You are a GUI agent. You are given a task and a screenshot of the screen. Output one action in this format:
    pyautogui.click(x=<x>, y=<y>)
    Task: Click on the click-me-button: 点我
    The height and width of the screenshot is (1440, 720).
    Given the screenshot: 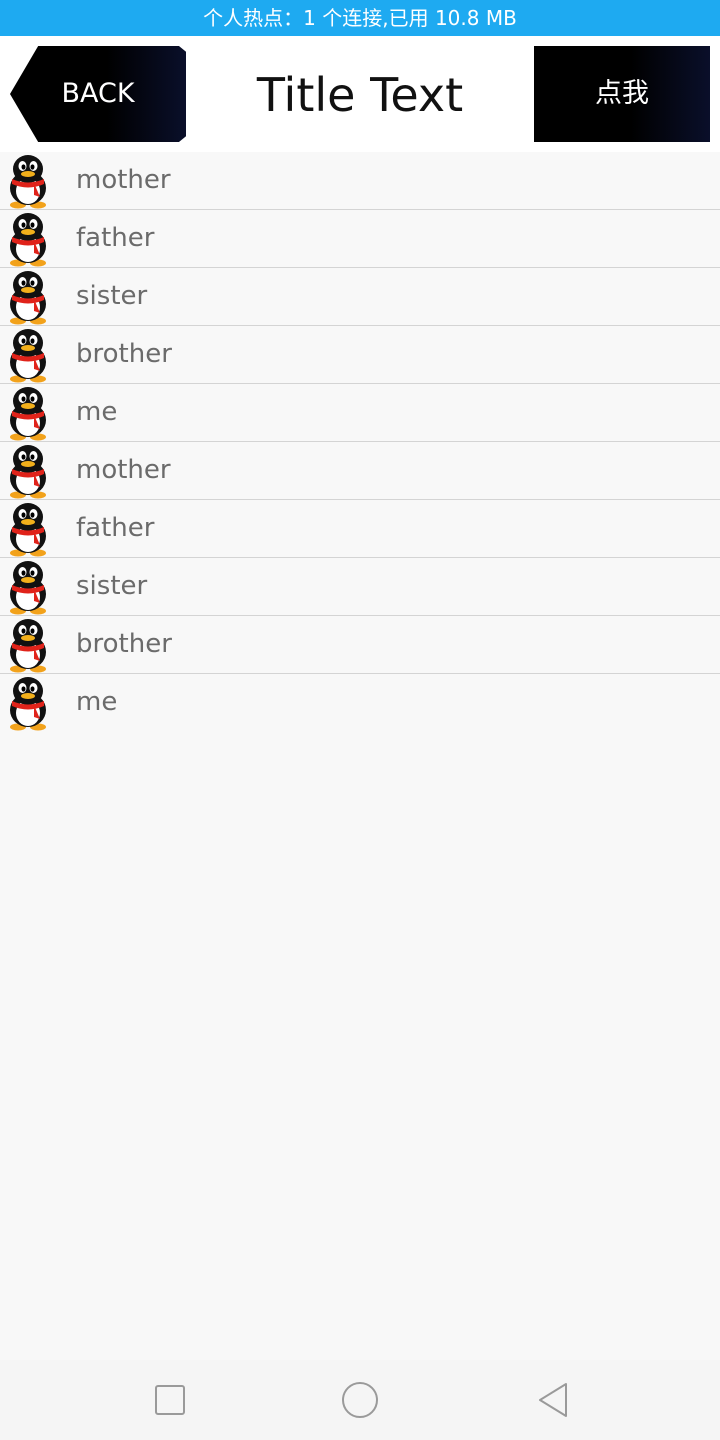 What is the action you would take?
    pyautogui.click(x=622, y=94)
    